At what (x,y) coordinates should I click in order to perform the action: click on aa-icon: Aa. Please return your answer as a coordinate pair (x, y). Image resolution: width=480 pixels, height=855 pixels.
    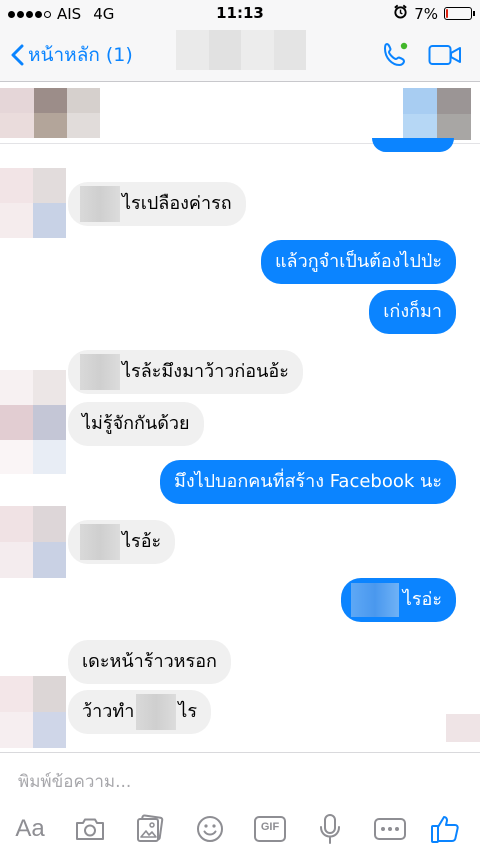
    Looking at the image, I should click on (30, 828).